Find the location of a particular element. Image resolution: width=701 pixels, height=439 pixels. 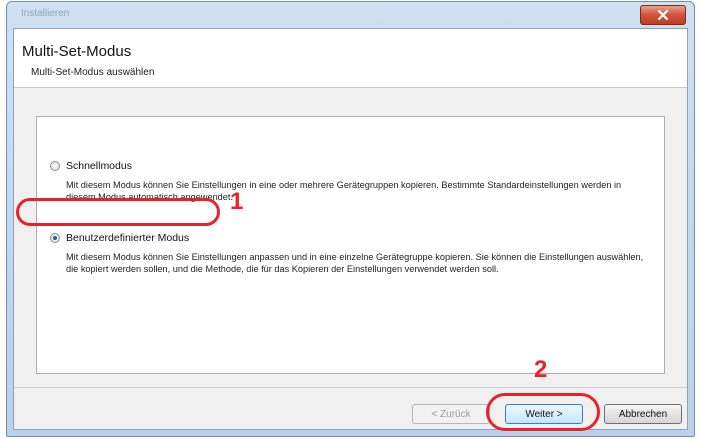

annotation-number-1: 1 is located at coordinates (237, 201).